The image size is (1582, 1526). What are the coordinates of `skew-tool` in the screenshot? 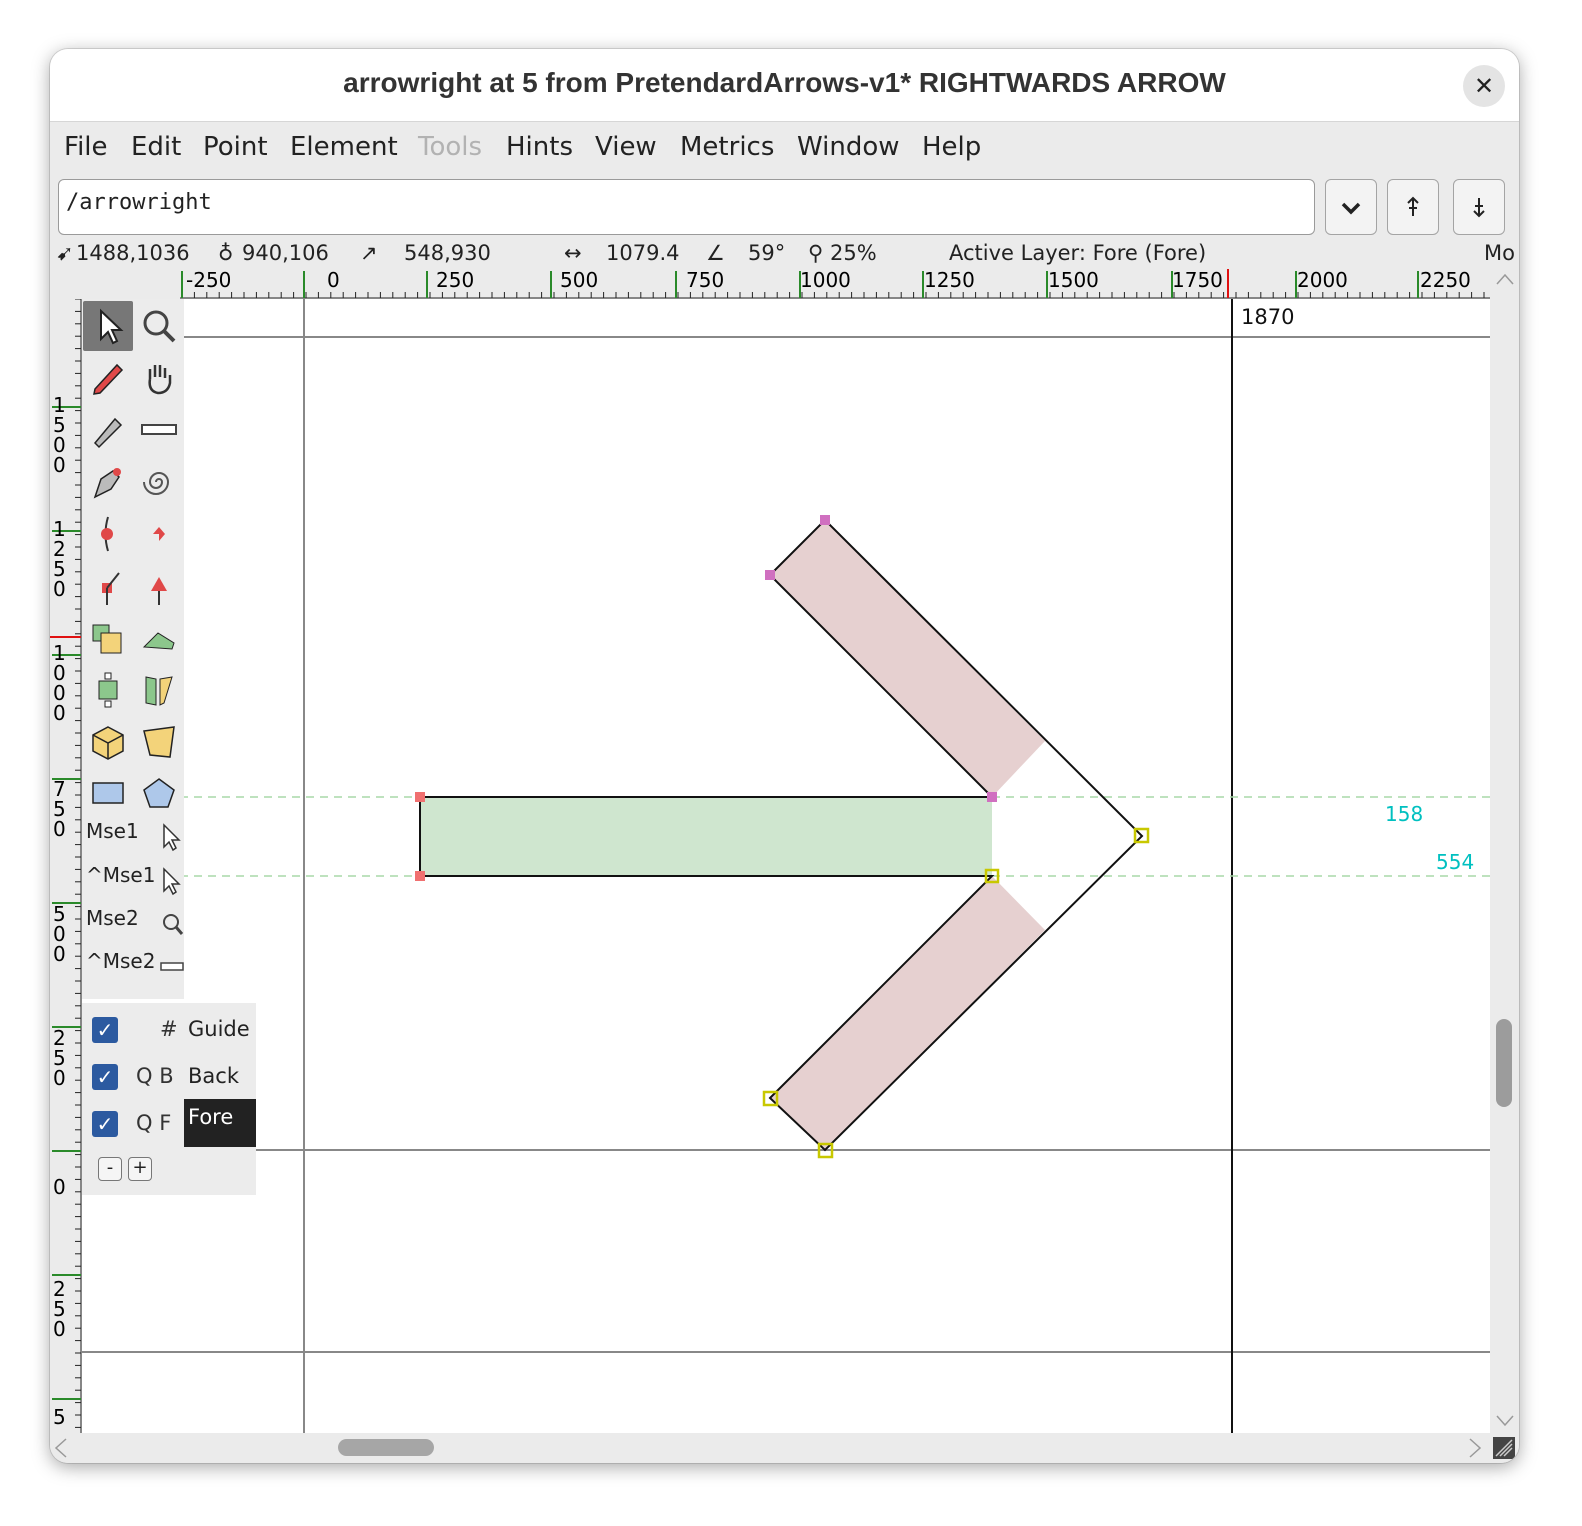 It's located at (159, 638).